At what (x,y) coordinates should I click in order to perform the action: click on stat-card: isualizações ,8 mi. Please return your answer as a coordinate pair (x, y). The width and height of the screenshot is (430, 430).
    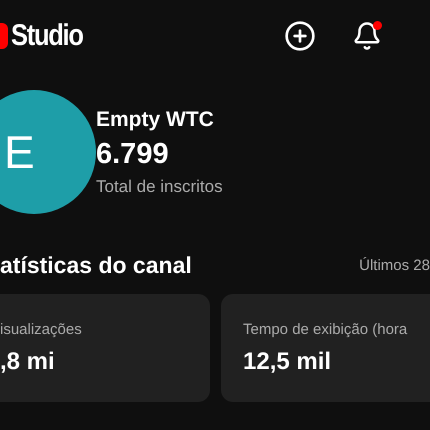
    Looking at the image, I should click on (105, 348).